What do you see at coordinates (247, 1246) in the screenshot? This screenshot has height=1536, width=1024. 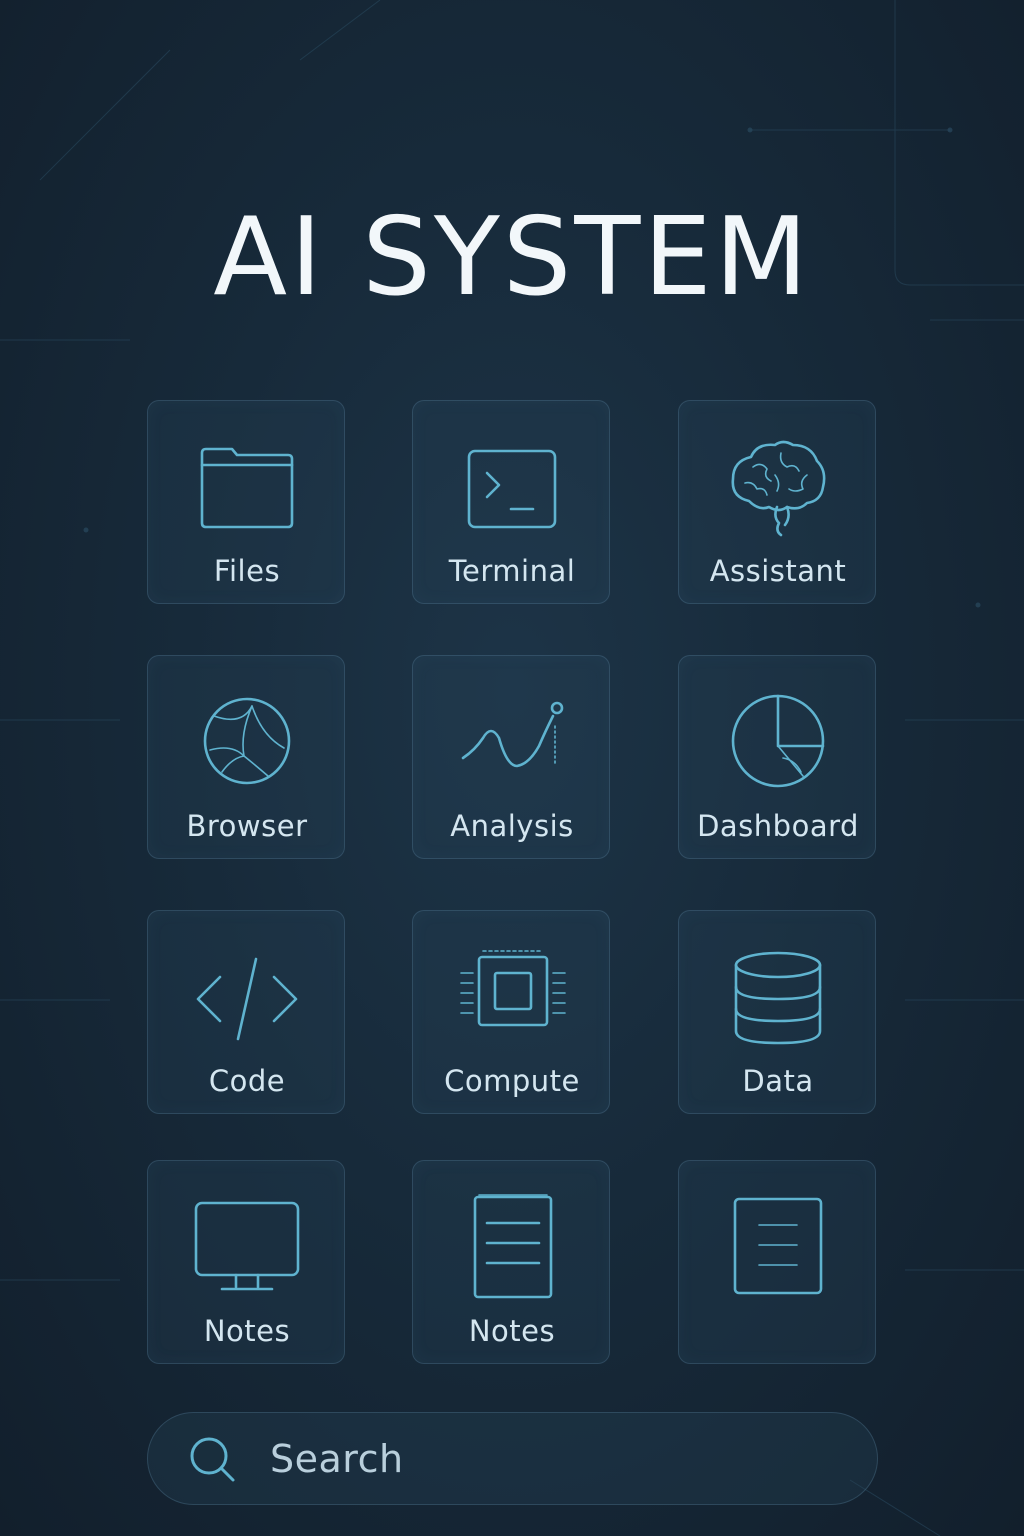 I see `monitor-icon` at bounding box center [247, 1246].